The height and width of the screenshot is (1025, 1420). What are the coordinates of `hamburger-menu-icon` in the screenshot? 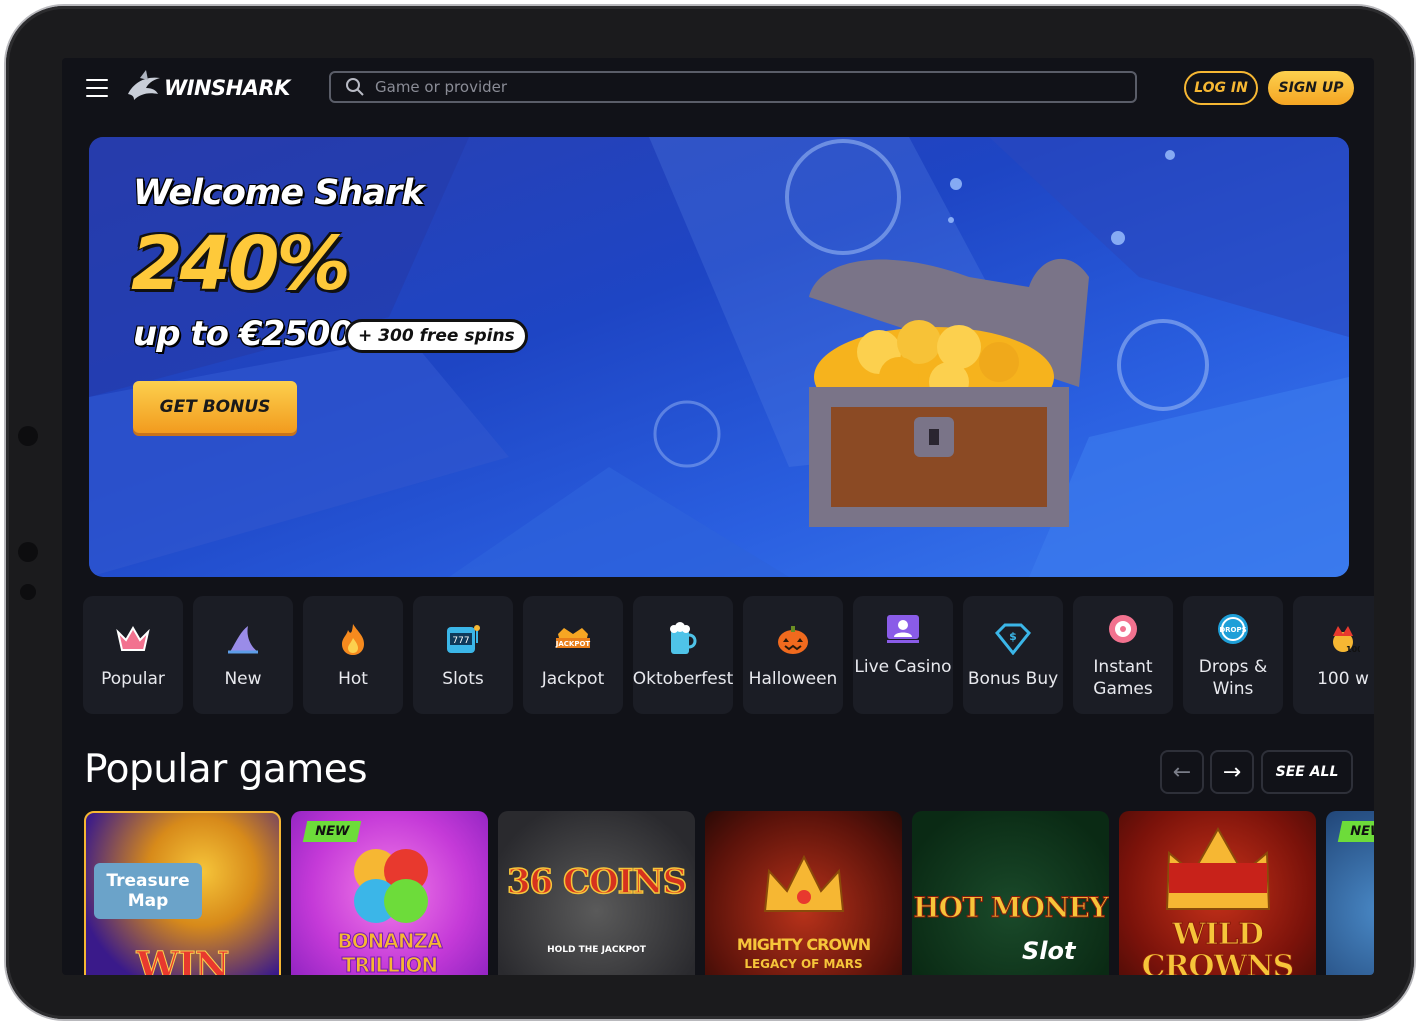 It's located at (97, 88).